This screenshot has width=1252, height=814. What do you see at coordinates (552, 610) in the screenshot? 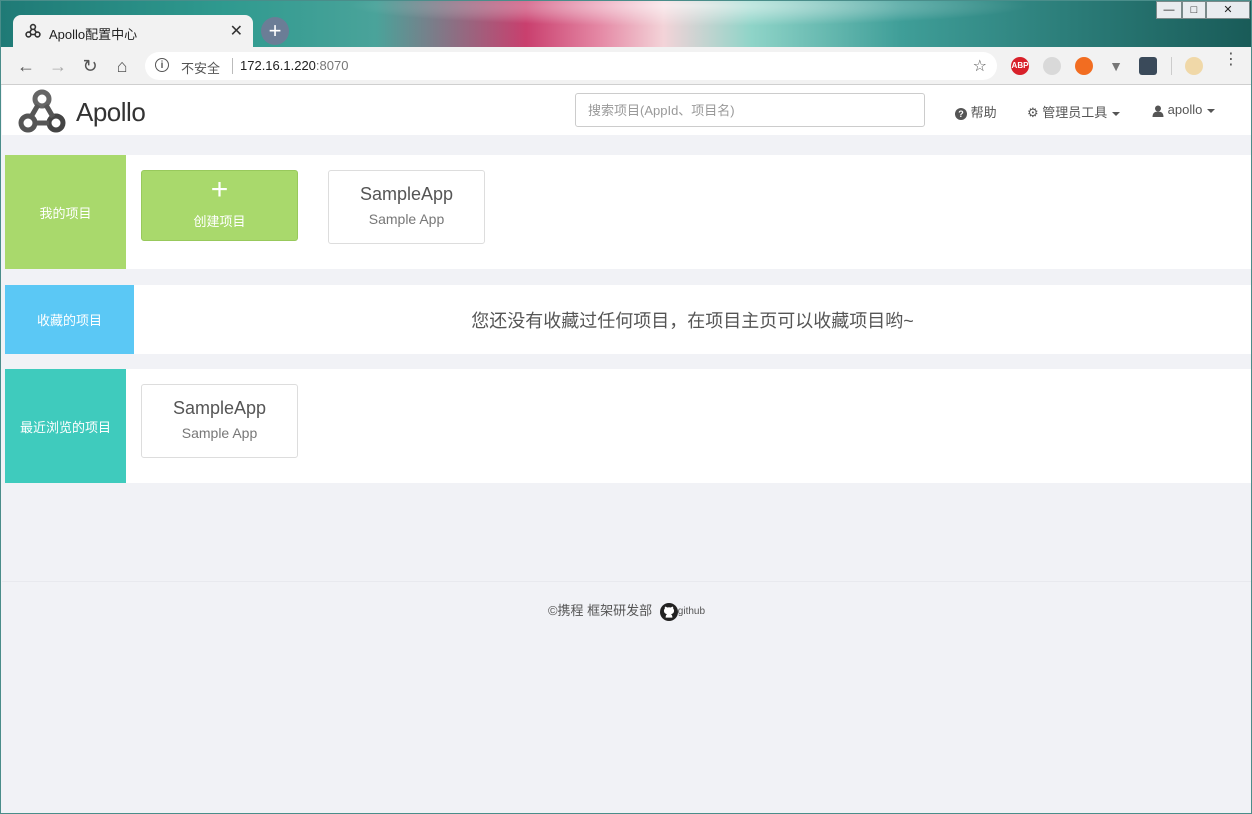
I see `copyright-icon: ©` at bounding box center [552, 610].